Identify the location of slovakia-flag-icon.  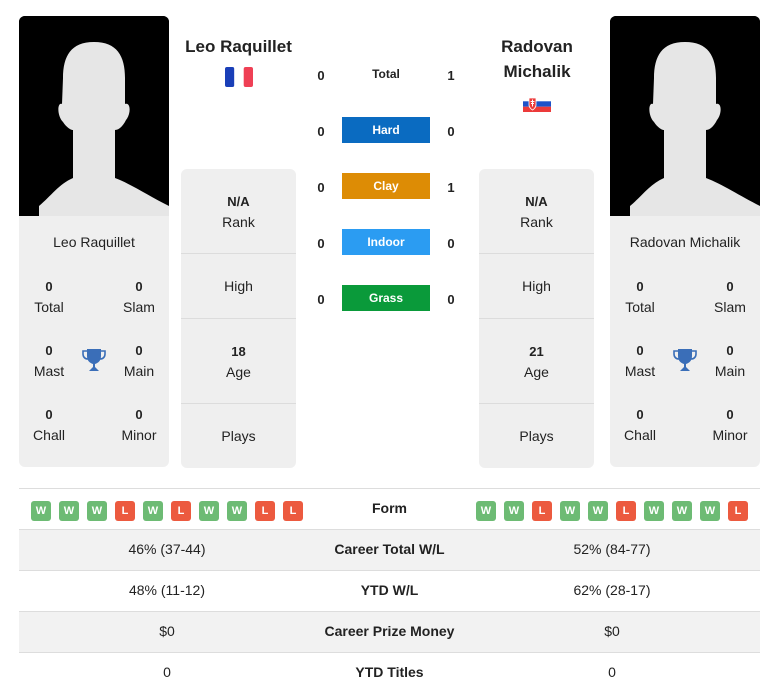
(537, 104).